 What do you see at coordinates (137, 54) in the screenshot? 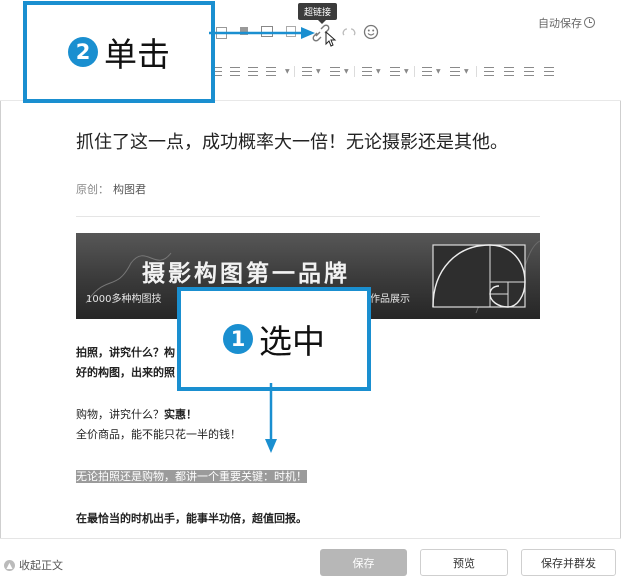
I see `step-label: 单击` at bounding box center [137, 54].